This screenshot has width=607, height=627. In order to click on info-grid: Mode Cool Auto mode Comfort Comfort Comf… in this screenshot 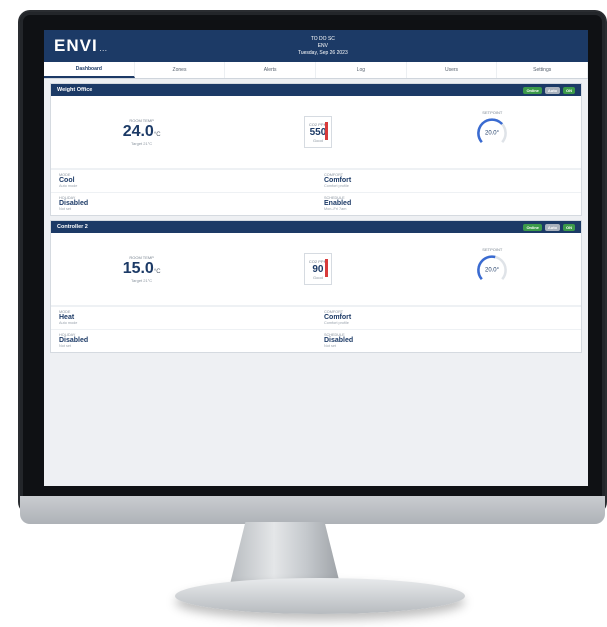, I will do `click(316, 192)`.